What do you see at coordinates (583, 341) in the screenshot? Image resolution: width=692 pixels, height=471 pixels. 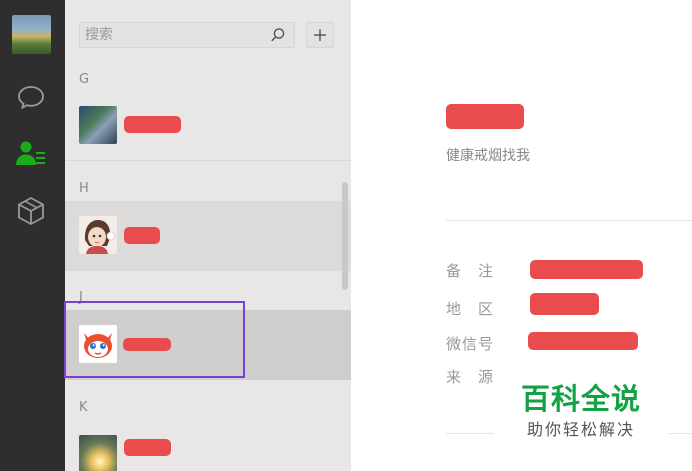 I see `redacted-wechat-id-value` at bounding box center [583, 341].